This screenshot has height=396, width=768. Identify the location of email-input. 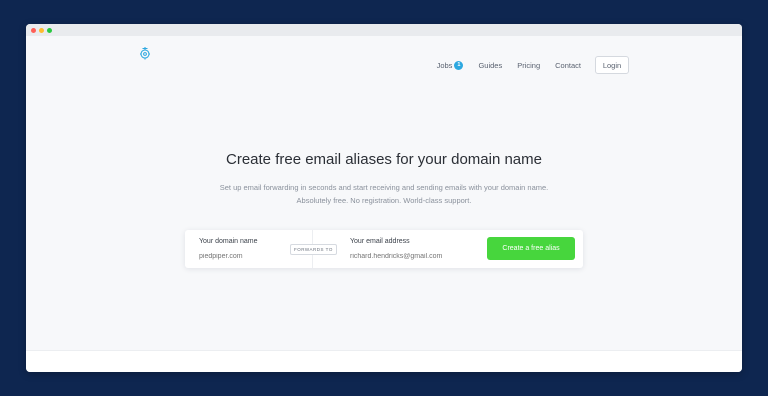
(415, 256).